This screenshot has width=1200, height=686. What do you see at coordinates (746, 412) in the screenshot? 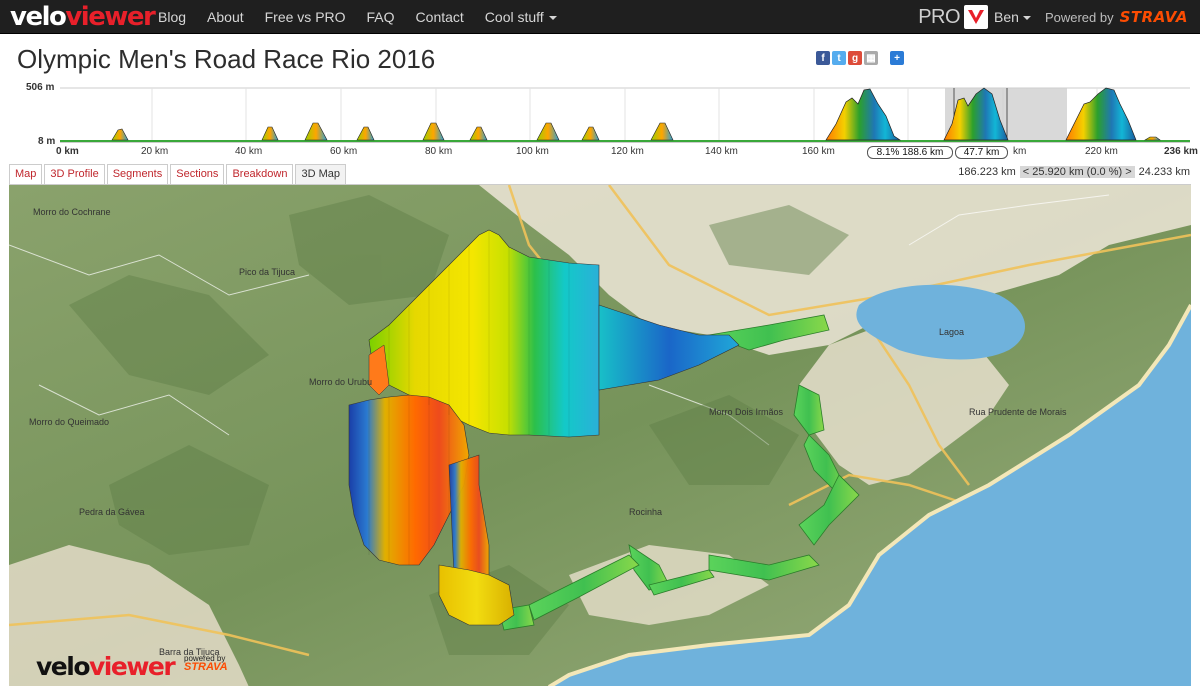
I see `map-label: Morro Dois Irmãos` at bounding box center [746, 412].